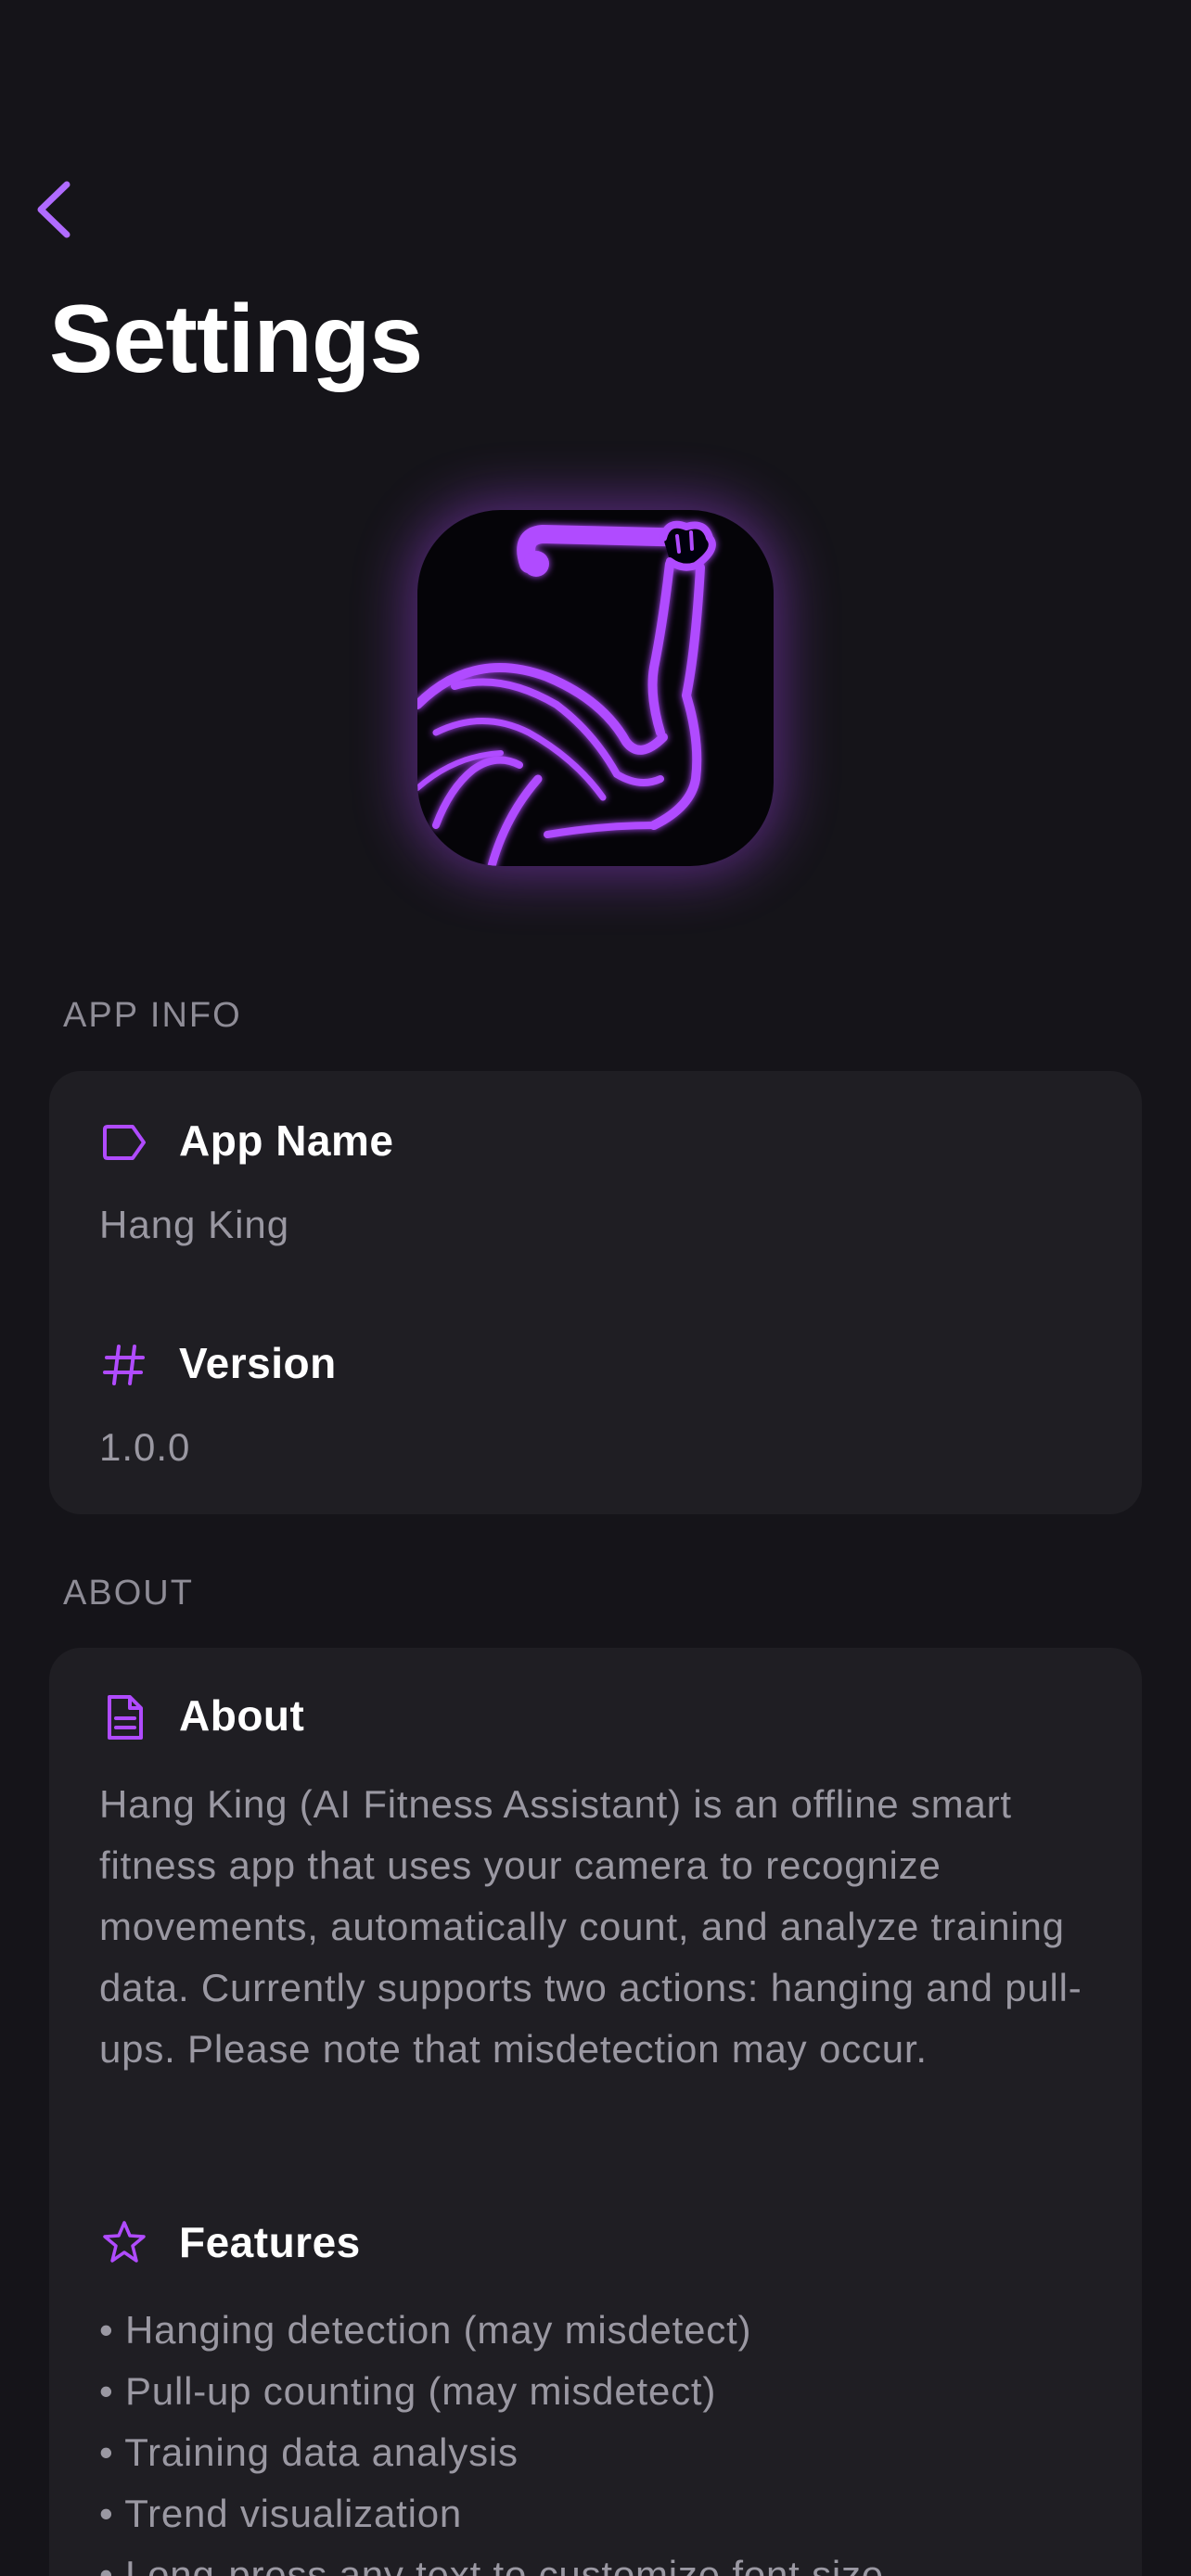 This screenshot has height=2576, width=1191. Describe the element at coordinates (236, 339) in the screenshot. I see `page-title: Settings` at that location.